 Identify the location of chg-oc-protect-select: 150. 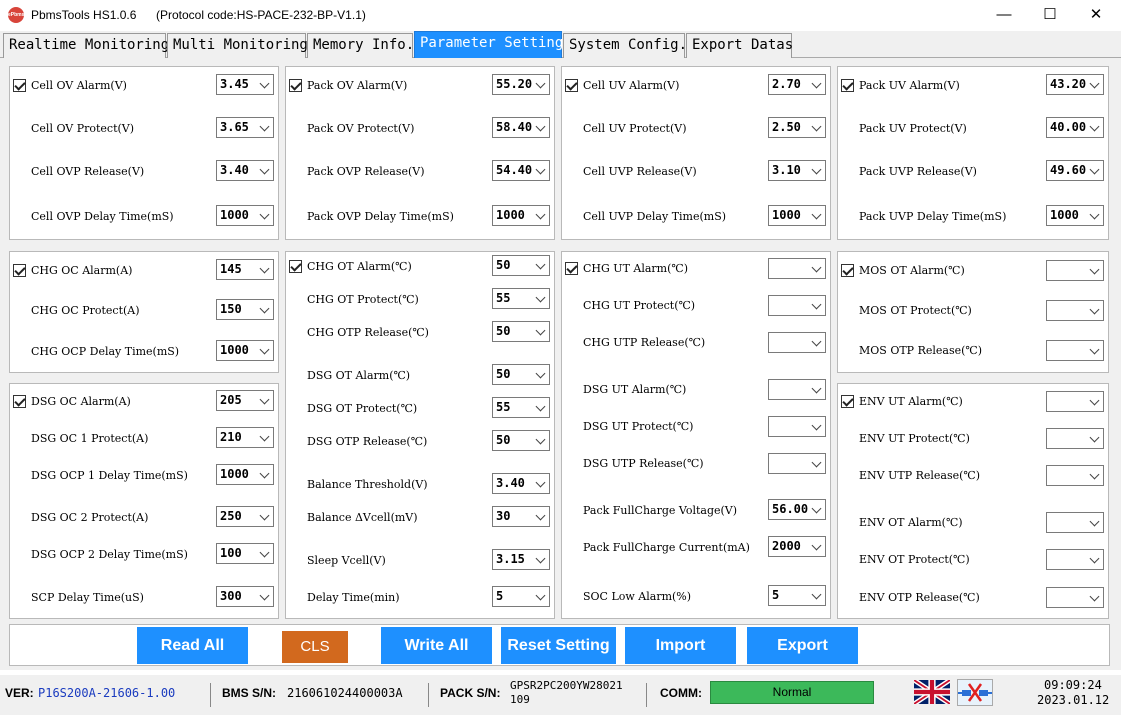
(245, 309).